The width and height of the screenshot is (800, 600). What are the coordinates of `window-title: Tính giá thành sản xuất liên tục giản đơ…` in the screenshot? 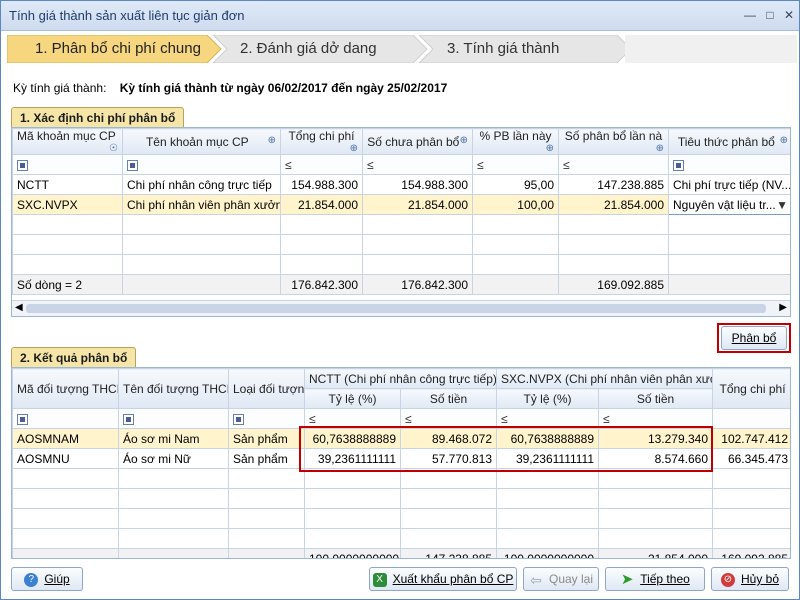 It's located at (127, 15).